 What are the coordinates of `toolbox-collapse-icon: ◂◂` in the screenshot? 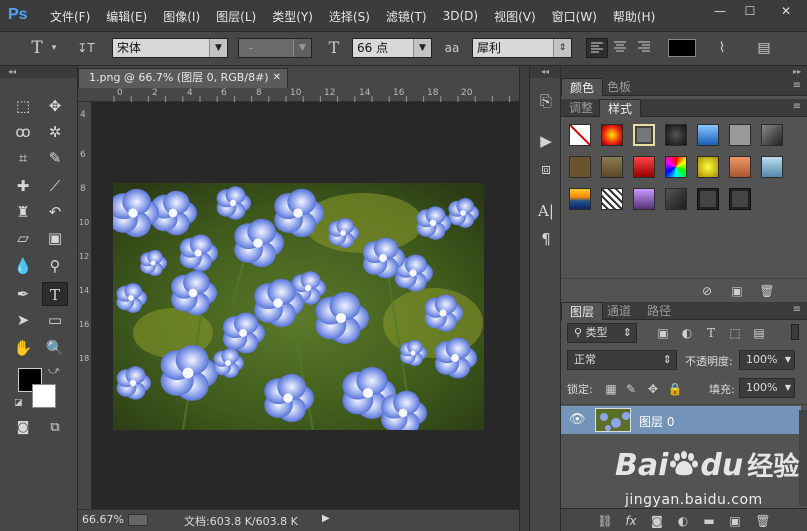 It's located at (38, 72).